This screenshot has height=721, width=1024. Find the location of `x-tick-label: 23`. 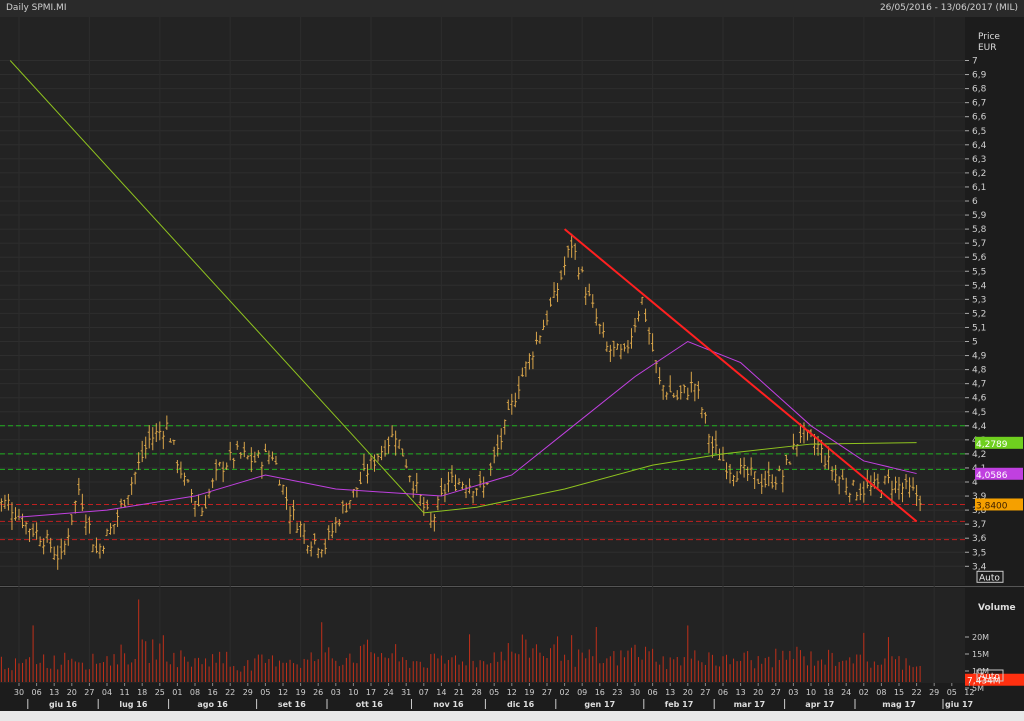

x-tick-label: 23 is located at coordinates (617, 692).